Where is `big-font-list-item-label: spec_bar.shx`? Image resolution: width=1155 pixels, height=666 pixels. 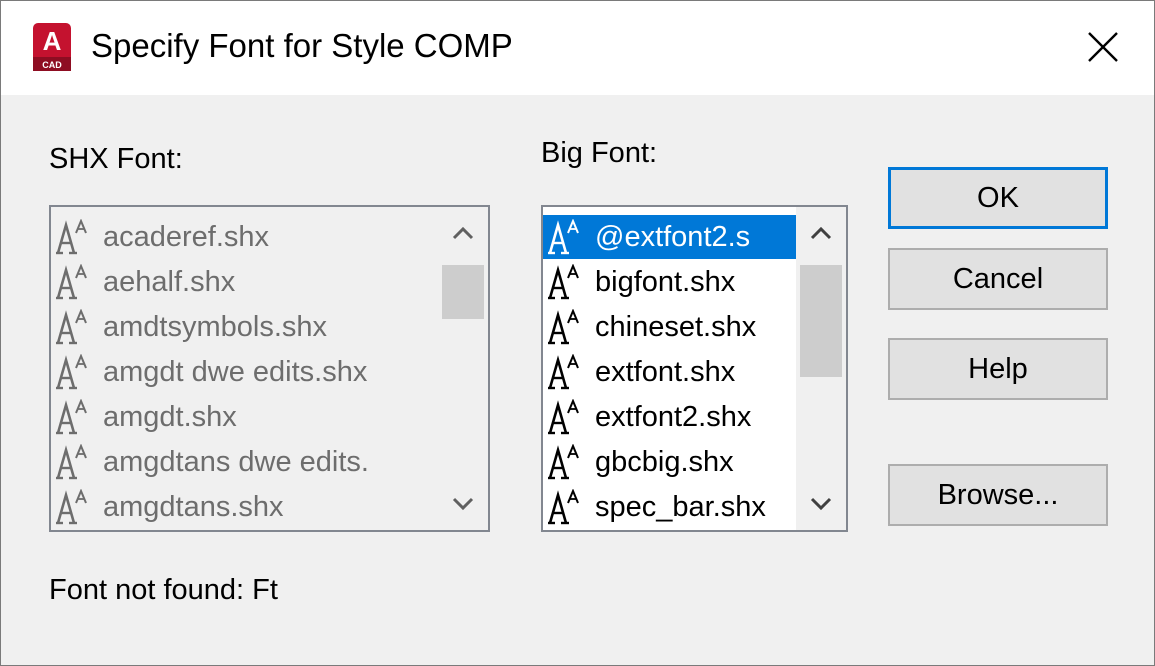
big-font-list-item-label: spec_bar.shx is located at coordinates (680, 506).